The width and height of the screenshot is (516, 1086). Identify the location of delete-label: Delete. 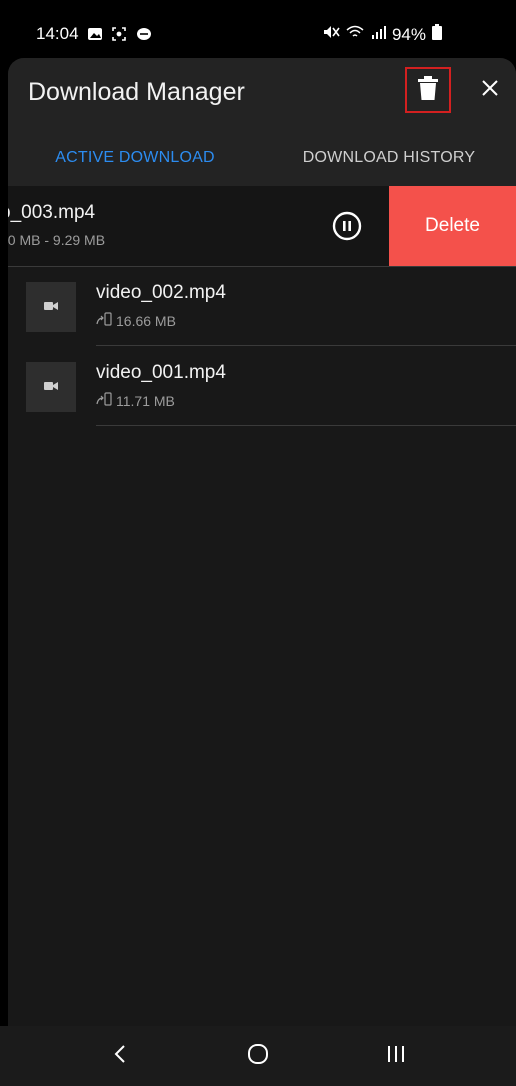
(452, 225).